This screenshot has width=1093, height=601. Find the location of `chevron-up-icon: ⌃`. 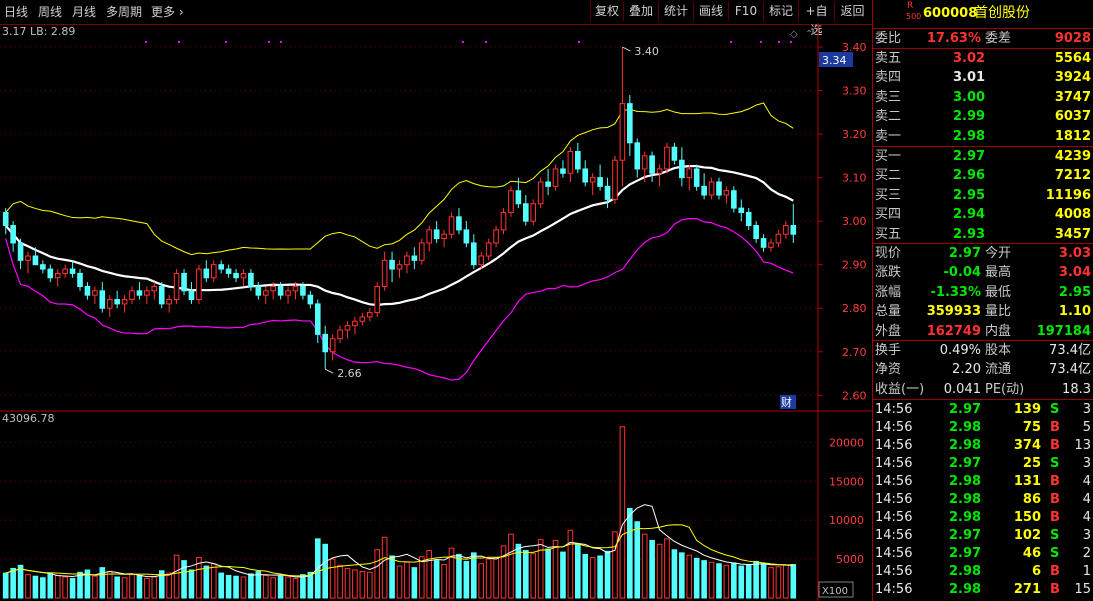

chevron-up-icon: ⌃ is located at coordinates (809, 34).